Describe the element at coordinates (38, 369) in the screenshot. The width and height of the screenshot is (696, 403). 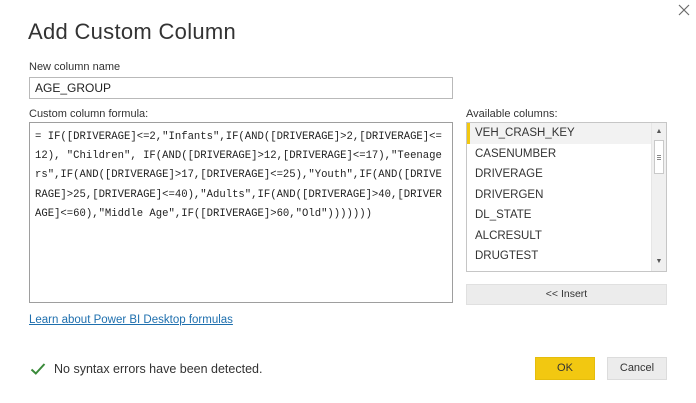
I see `check-icon` at that location.